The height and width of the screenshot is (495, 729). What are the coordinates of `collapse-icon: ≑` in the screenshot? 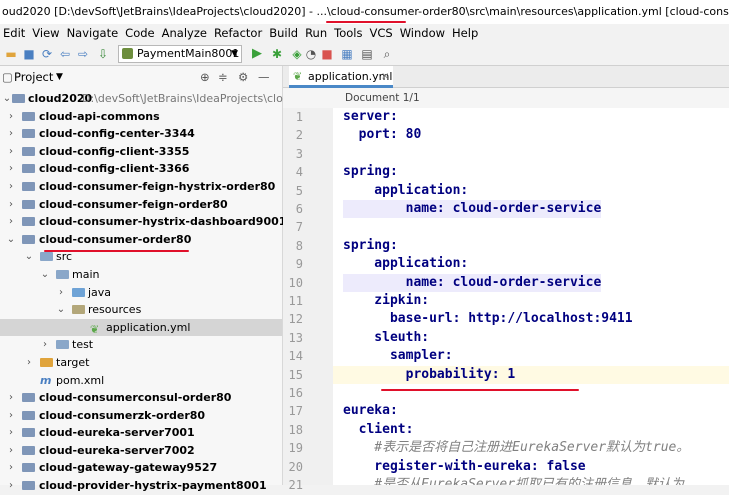 It's located at (223, 77).